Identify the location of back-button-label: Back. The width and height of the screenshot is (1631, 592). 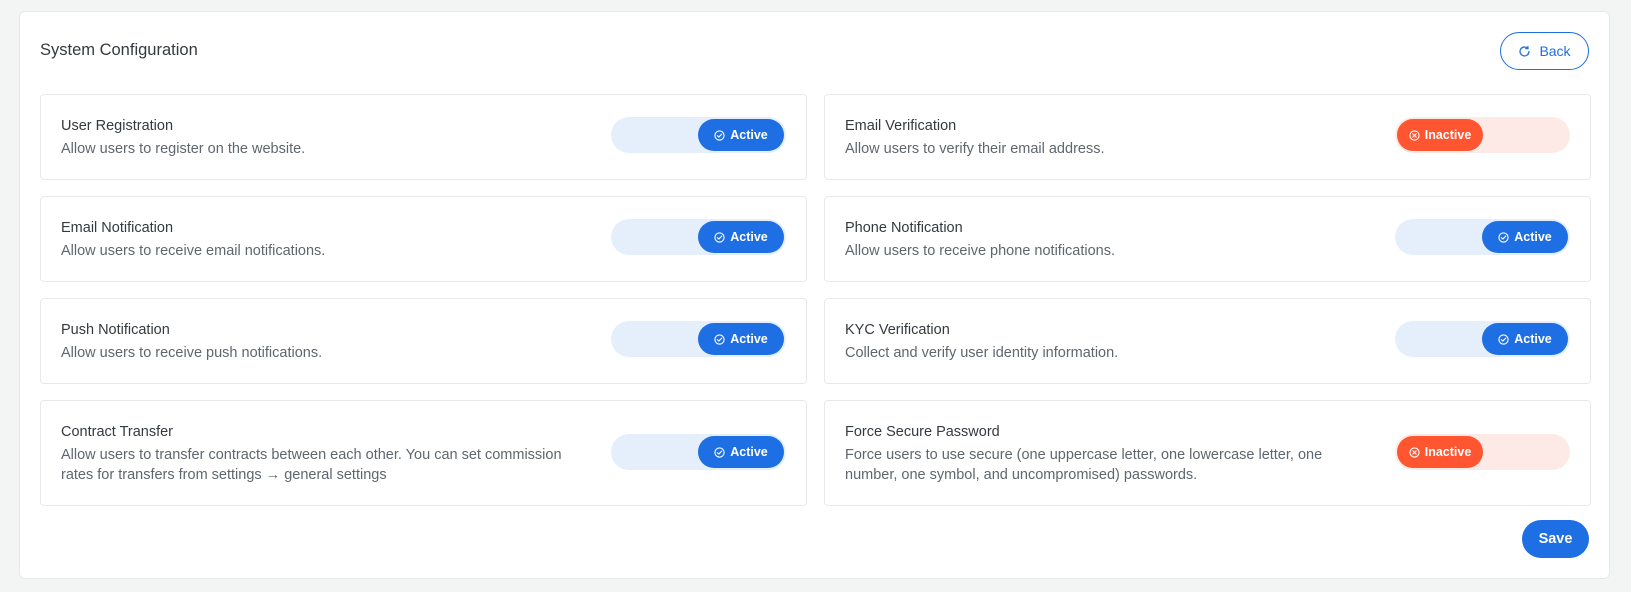
(1555, 51).